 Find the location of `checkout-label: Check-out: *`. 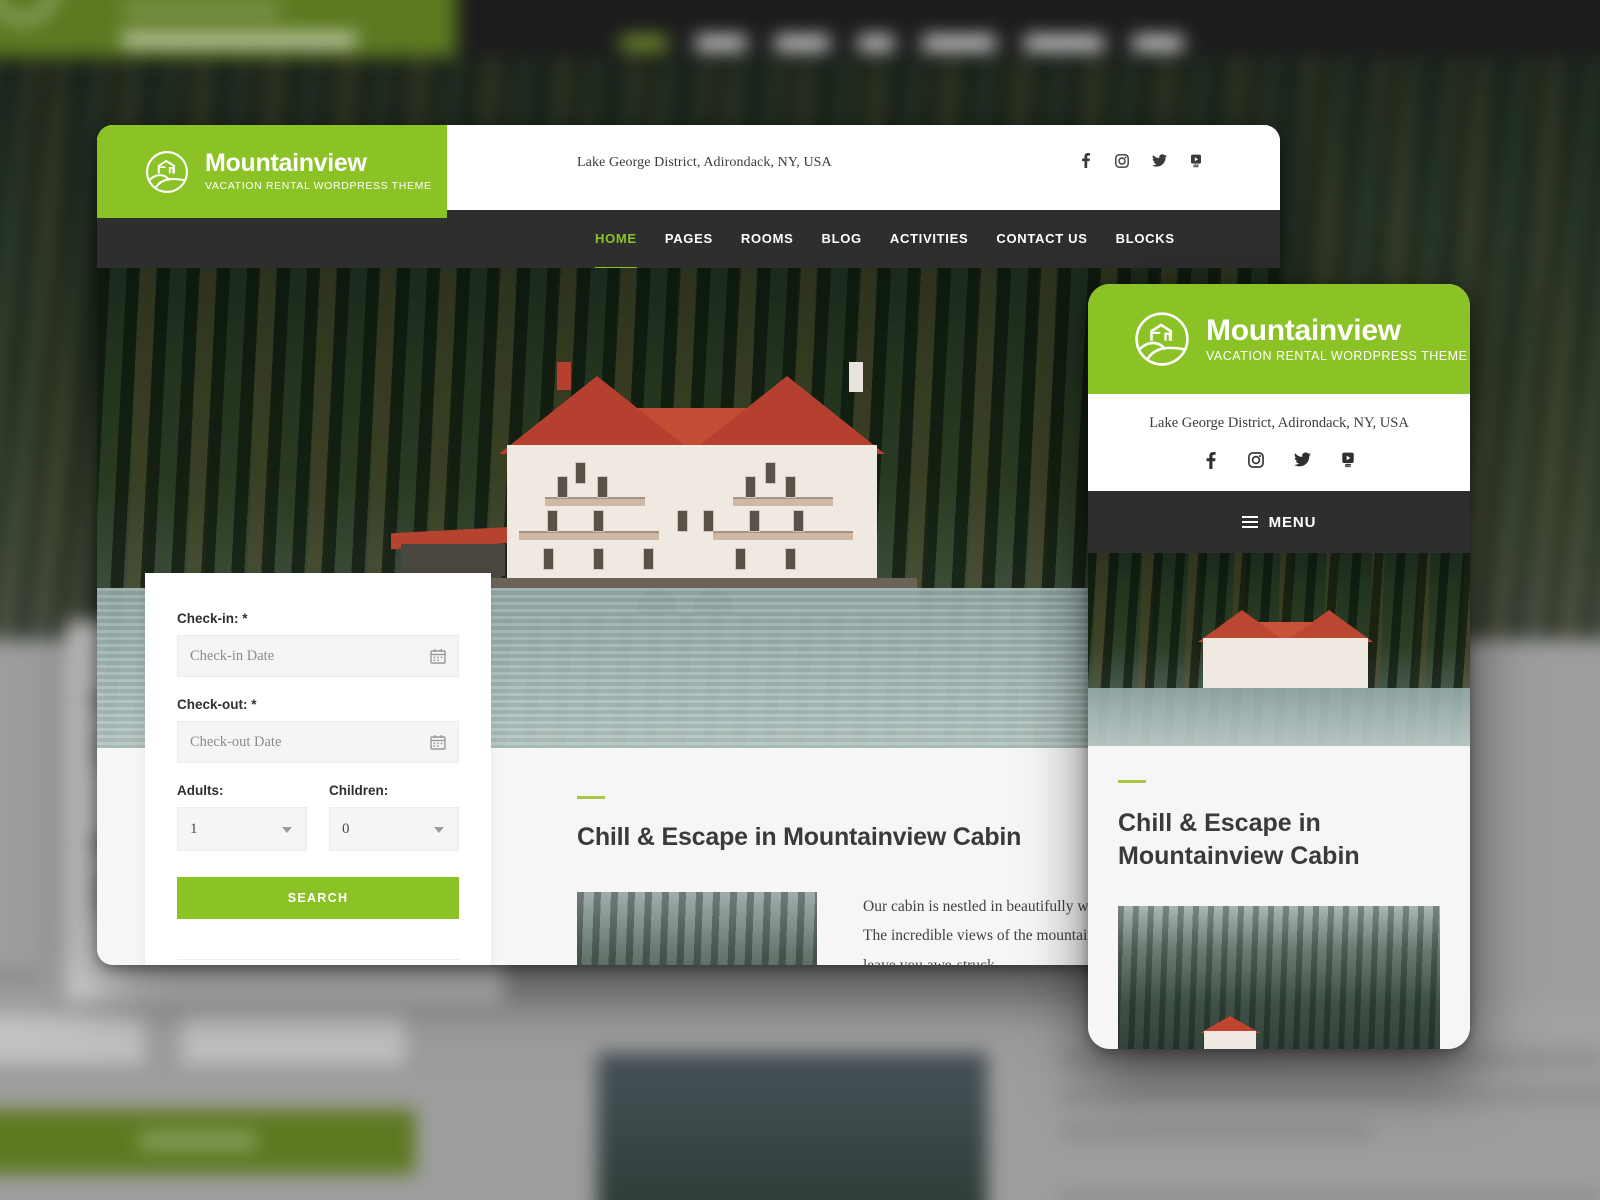

checkout-label: Check-out: * is located at coordinates (217, 704).